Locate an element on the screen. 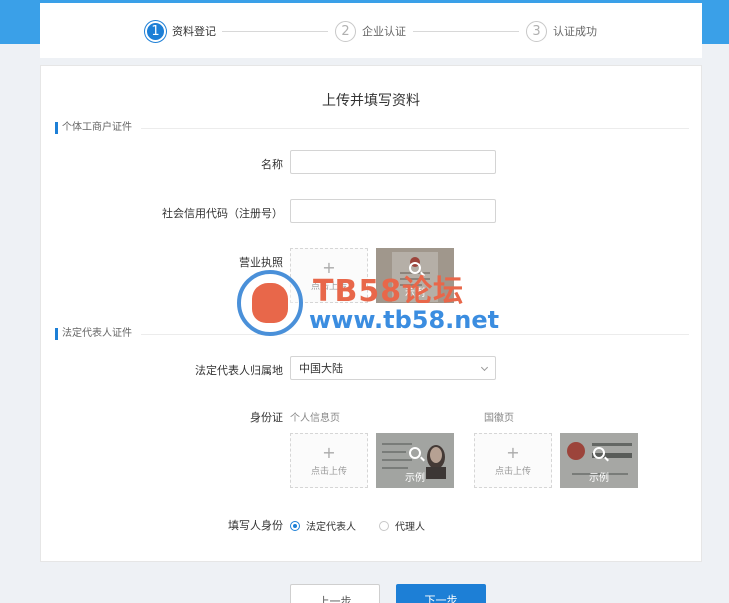  step-2: 2 企业认证 is located at coordinates (370, 31).